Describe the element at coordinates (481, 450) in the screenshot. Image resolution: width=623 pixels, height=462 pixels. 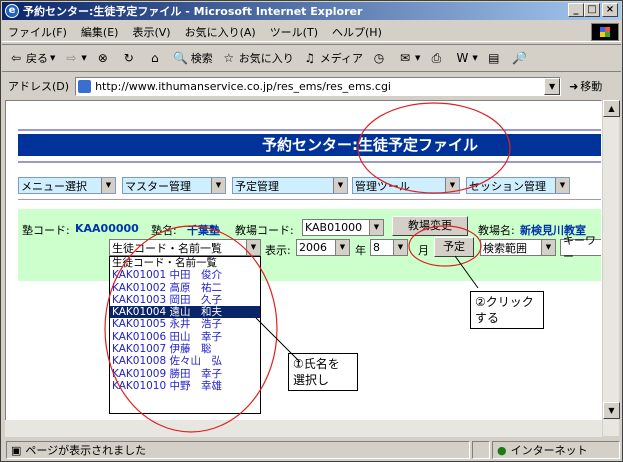
I see `status-pane` at that location.